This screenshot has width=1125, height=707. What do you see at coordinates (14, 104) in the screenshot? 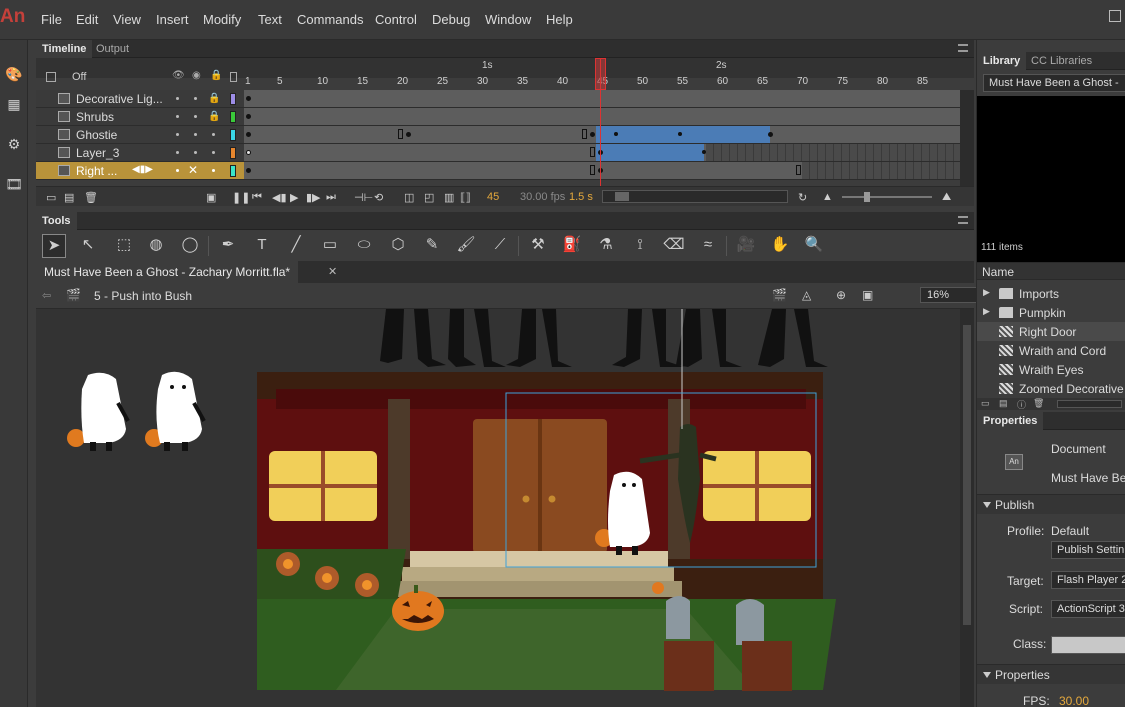
I see `align-grid-icon: ▦` at bounding box center [14, 104].